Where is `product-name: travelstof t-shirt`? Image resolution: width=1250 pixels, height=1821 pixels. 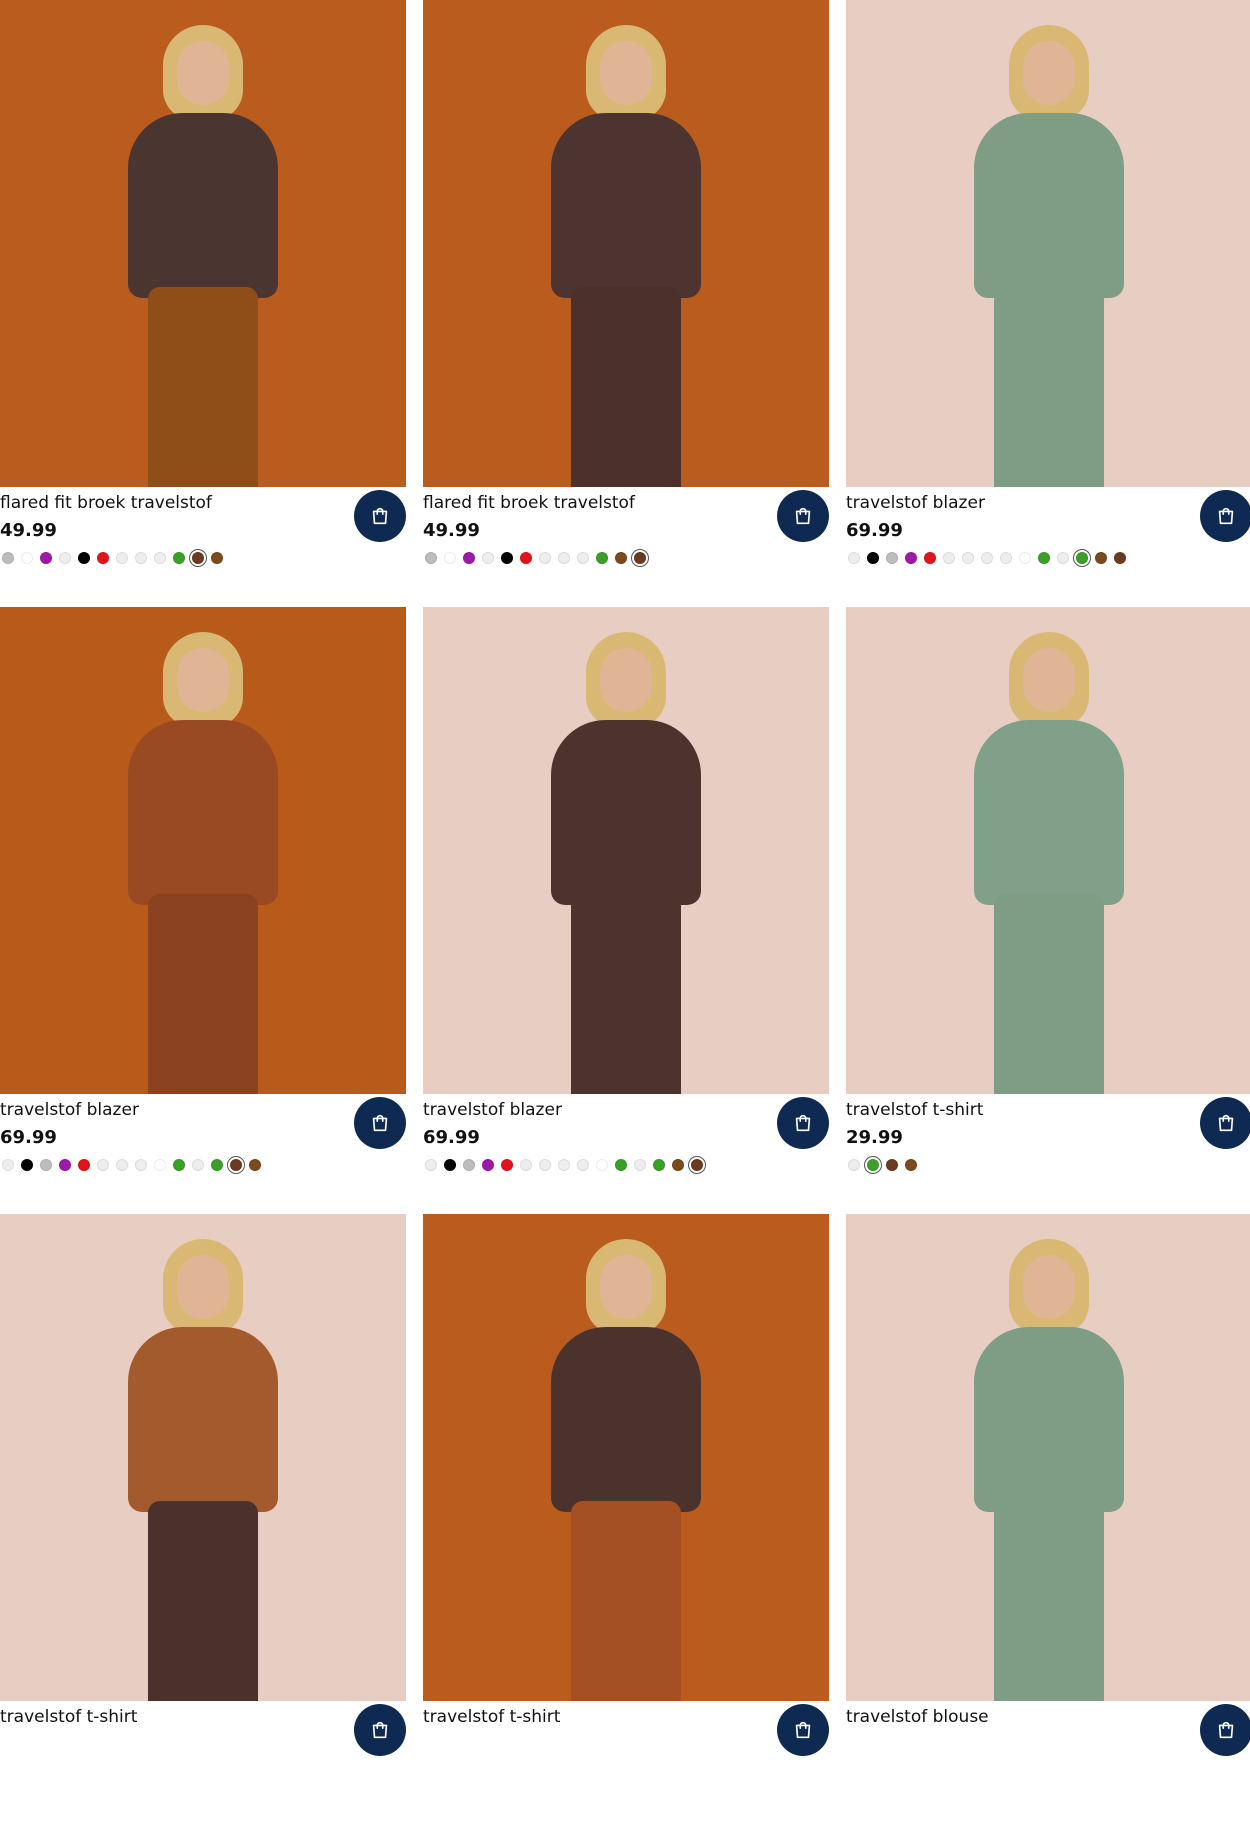 product-name: travelstof t-shirt is located at coordinates (68, 1717).